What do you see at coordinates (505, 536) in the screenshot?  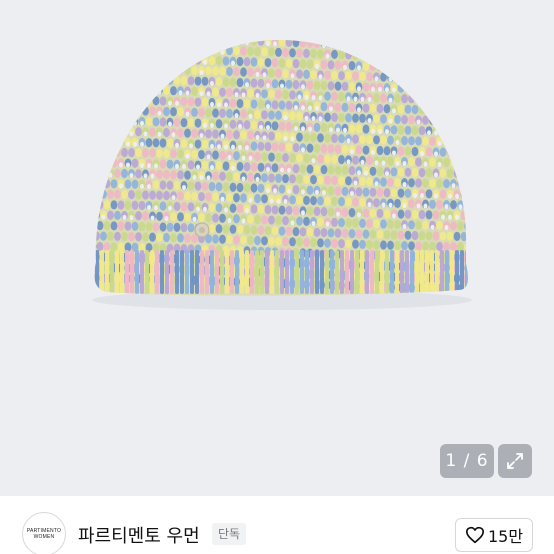 I see `like-count: 15만` at bounding box center [505, 536].